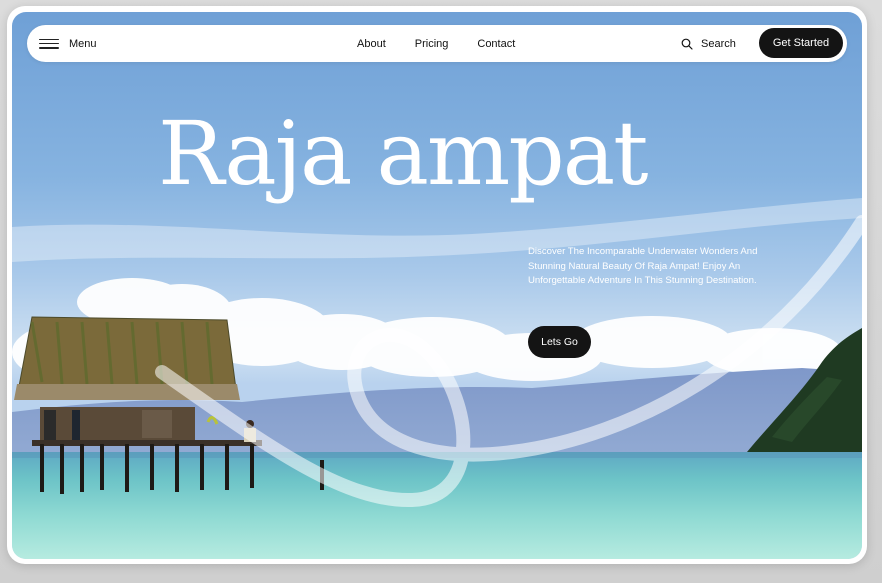 Image resolution: width=882 pixels, height=583 pixels. What do you see at coordinates (68, 43) in the screenshot?
I see `menu-button: Menu` at bounding box center [68, 43].